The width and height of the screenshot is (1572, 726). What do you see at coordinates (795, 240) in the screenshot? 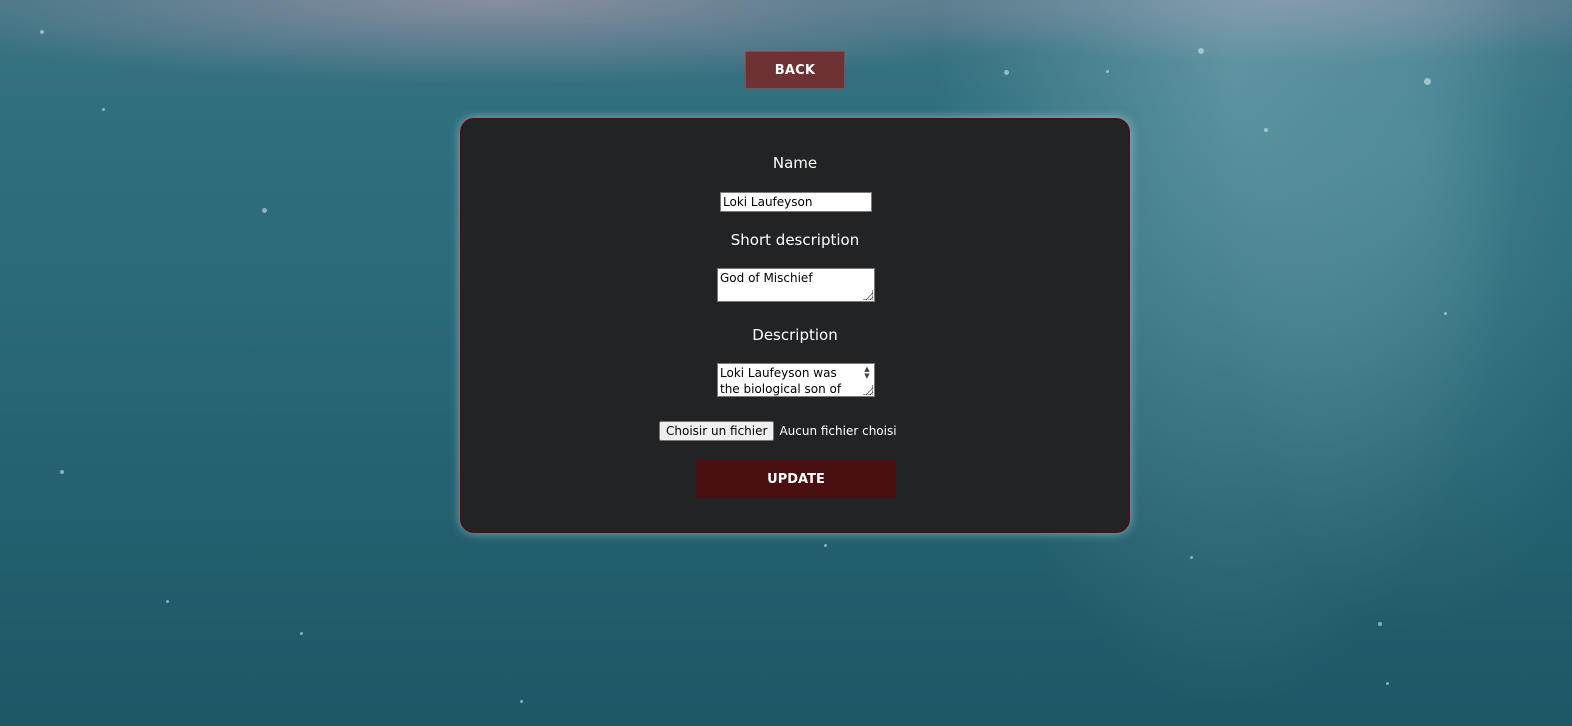
I see `short-description-label: Short description` at bounding box center [795, 240].